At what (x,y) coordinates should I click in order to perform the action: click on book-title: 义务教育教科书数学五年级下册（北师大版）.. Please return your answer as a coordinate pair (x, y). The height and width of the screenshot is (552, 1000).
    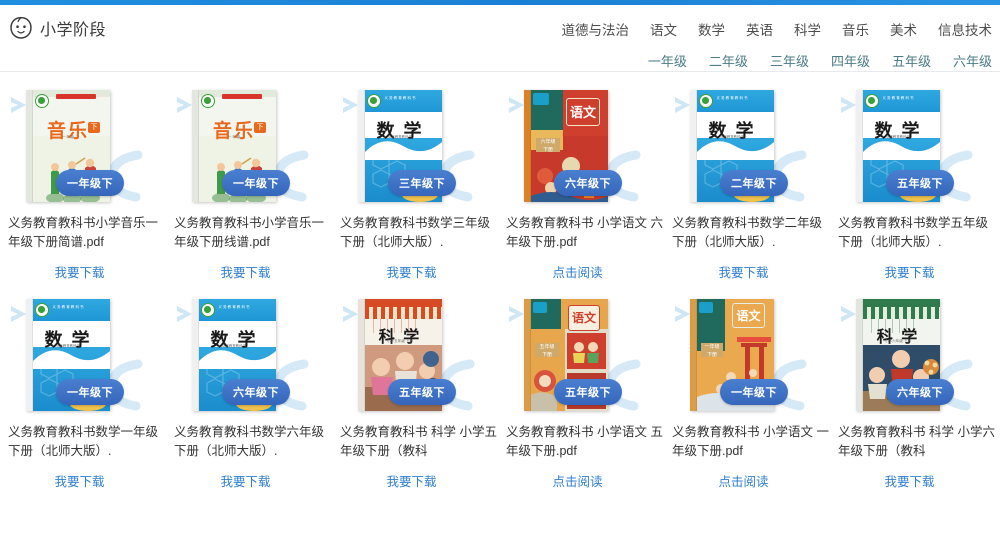
    Looking at the image, I should click on (913, 232).